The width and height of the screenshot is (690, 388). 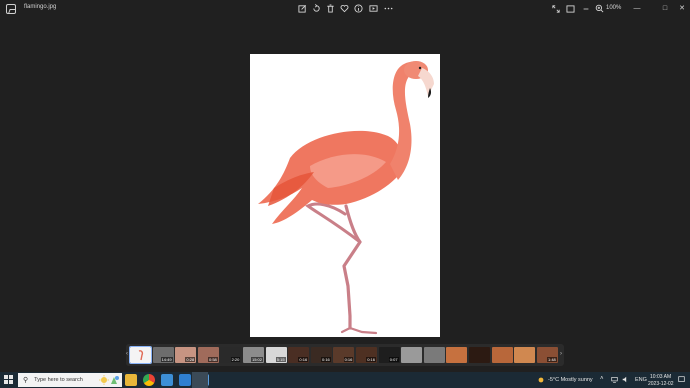 What do you see at coordinates (570, 8) in the screenshot?
I see `fit-to-window-icon` at bounding box center [570, 8].